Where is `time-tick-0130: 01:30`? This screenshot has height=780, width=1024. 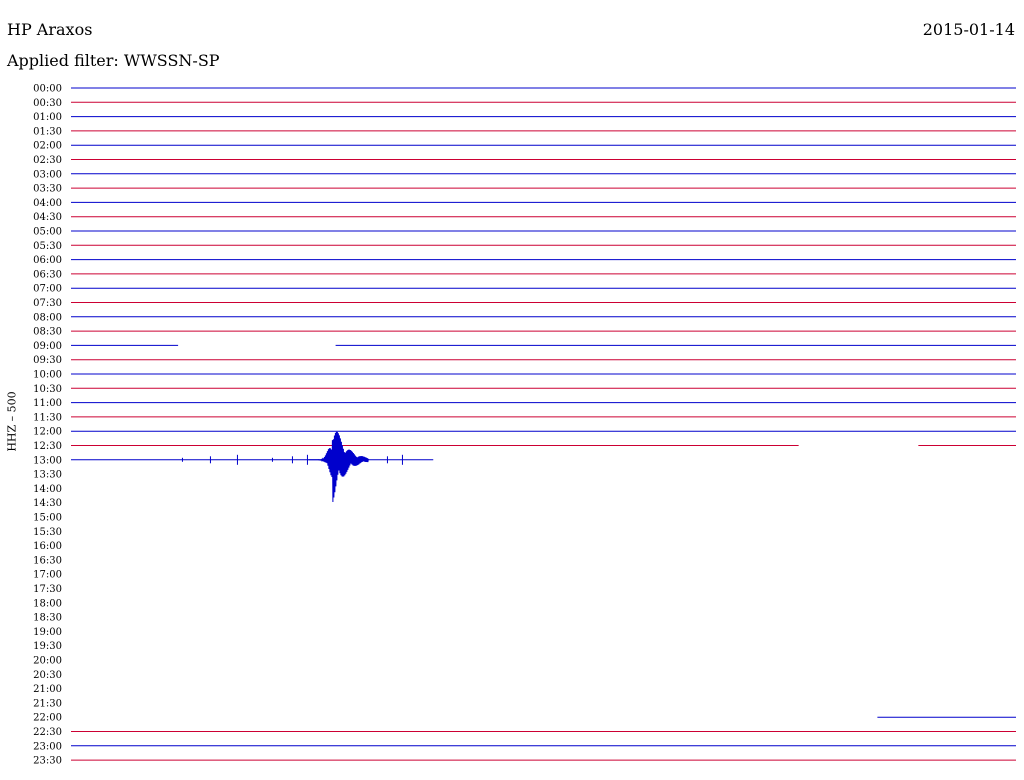 time-tick-0130: 01:30 is located at coordinates (47, 131).